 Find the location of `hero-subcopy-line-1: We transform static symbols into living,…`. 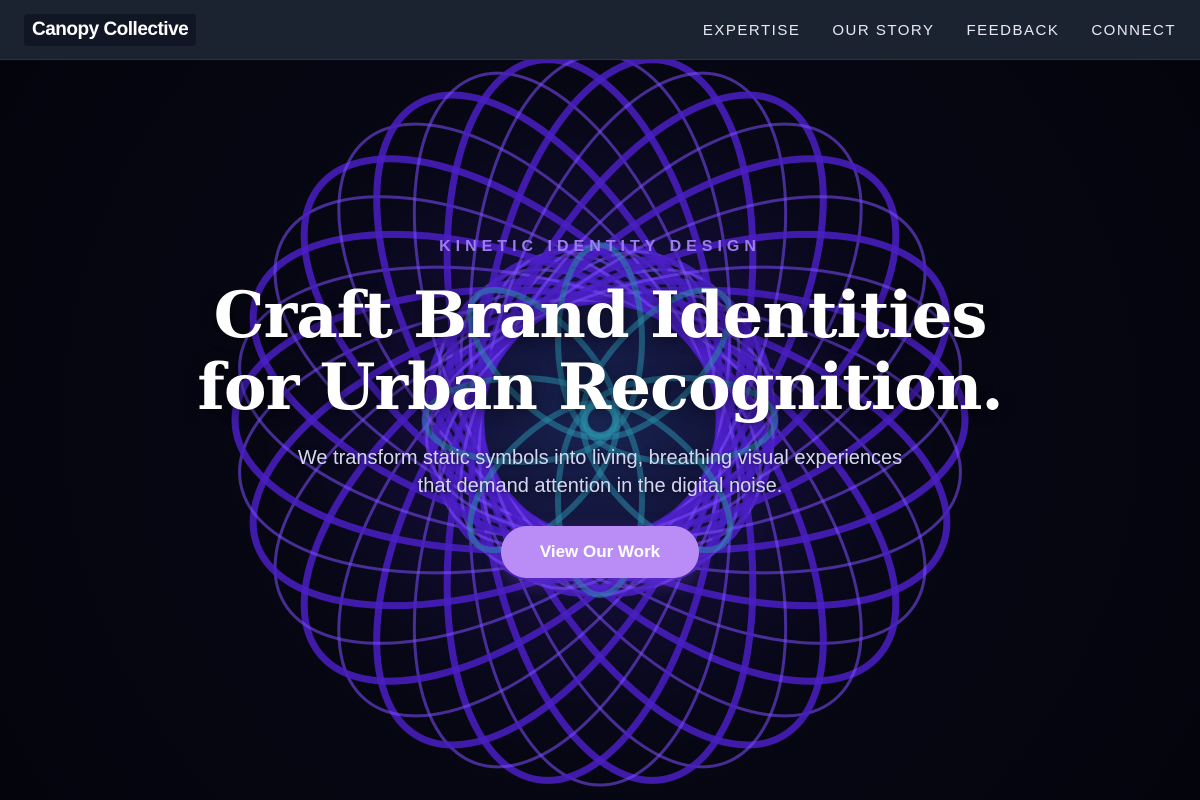

hero-subcopy-line-1: We transform static symbols into living,… is located at coordinates (600, 458).